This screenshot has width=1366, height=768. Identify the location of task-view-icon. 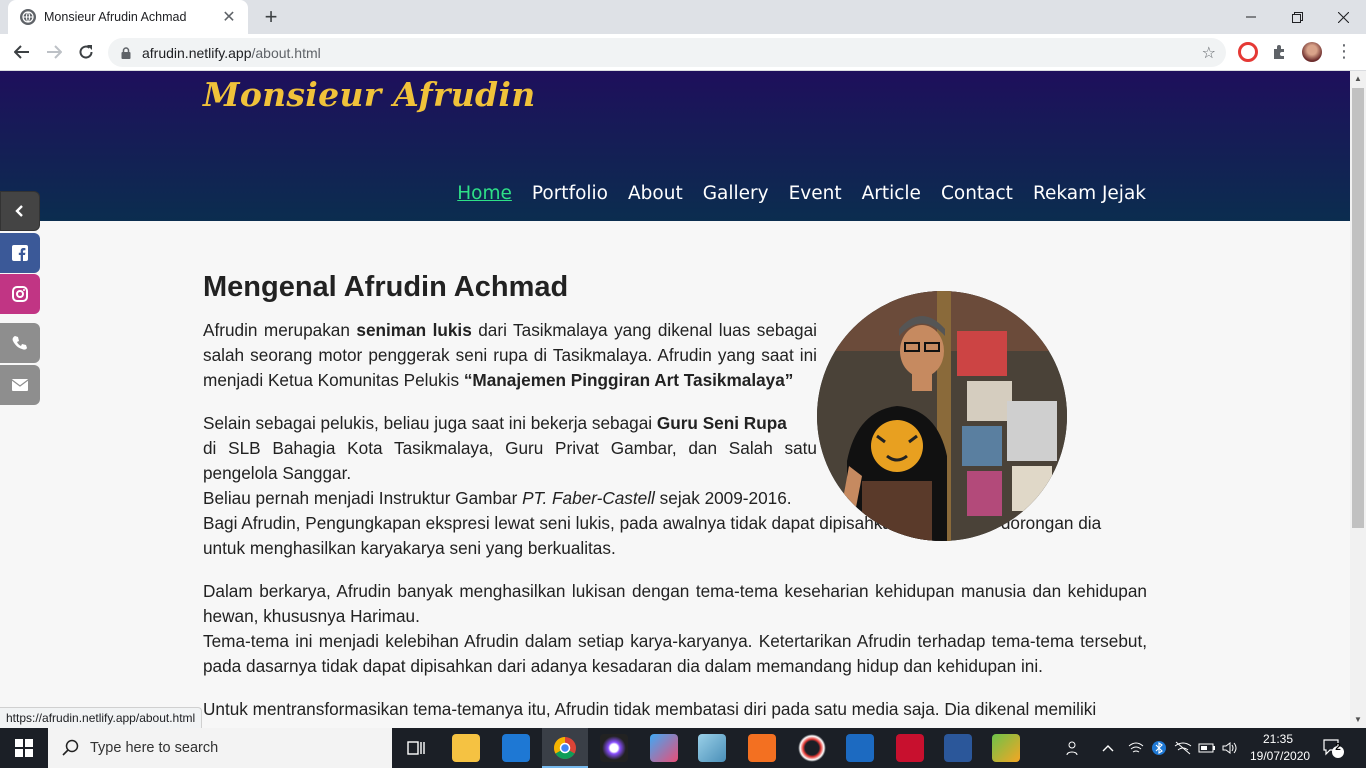
(416, 748).